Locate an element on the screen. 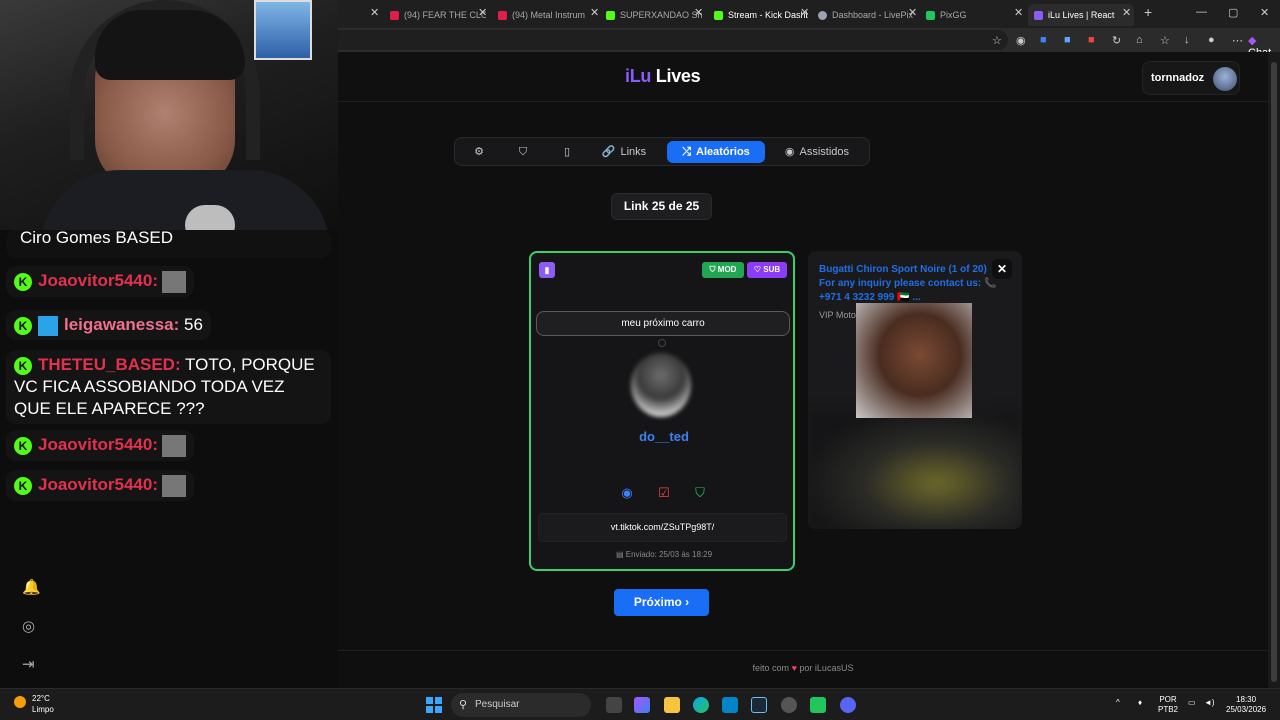  check-square-icon: ☑ is located at coordinates (664, 493).